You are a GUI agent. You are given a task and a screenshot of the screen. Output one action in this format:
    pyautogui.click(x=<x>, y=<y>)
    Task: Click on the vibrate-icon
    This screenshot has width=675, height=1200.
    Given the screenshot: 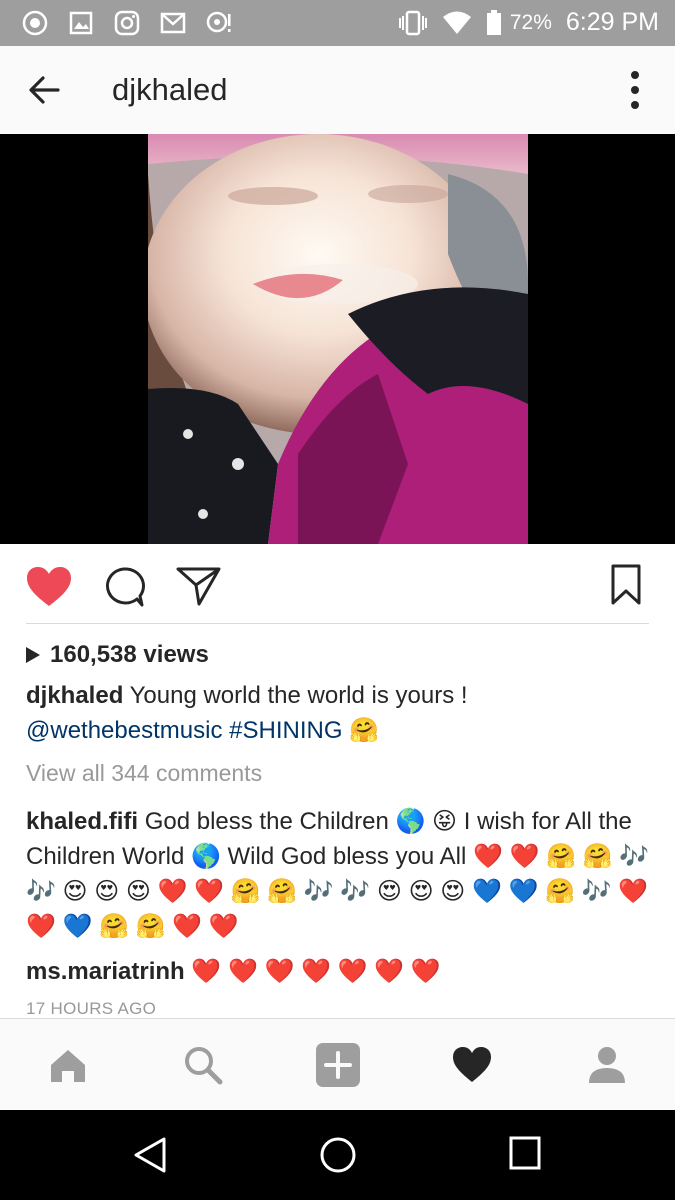 What is the action you would take?
    pyautogui.click(x=412, y=22)
    